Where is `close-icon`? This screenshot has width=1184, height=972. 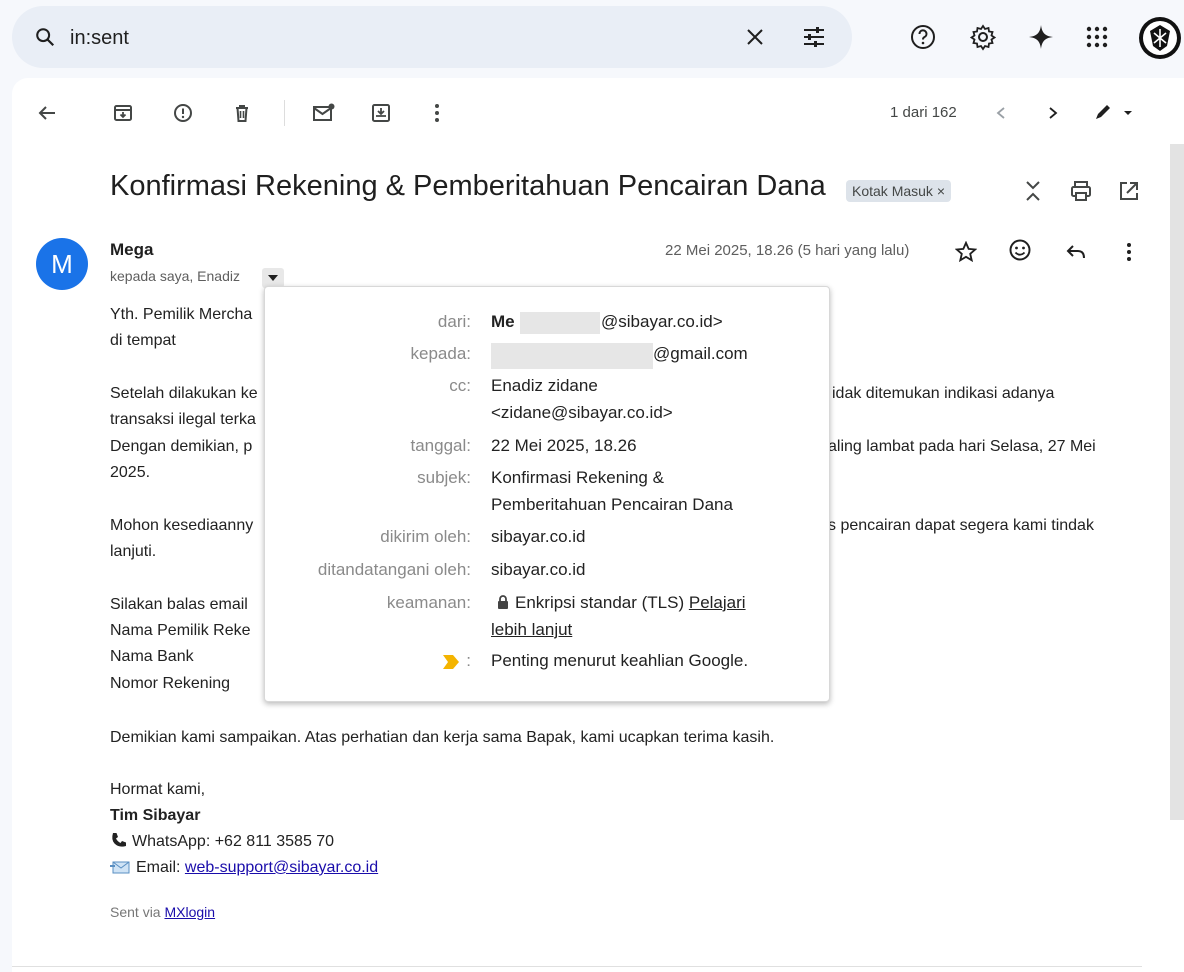 close-icon is located at coordinates (755, 37).